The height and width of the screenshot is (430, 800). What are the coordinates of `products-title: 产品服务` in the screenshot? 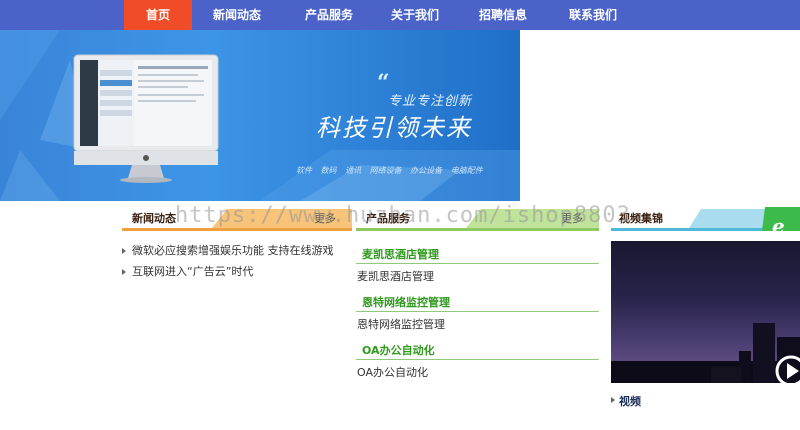 It's located at (388, 218).